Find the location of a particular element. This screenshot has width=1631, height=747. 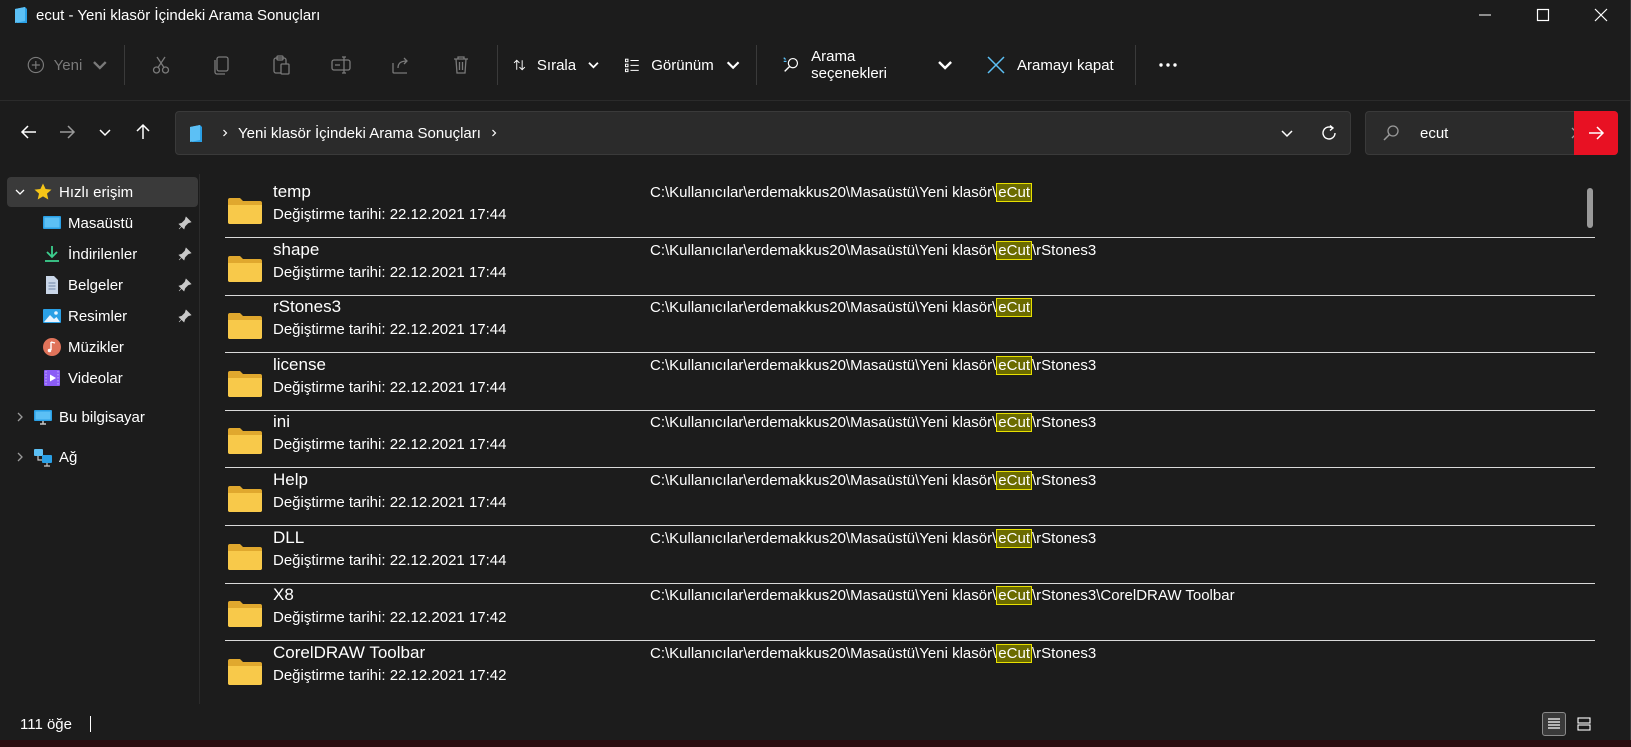

delete-button is located at coordinates (461, 65).